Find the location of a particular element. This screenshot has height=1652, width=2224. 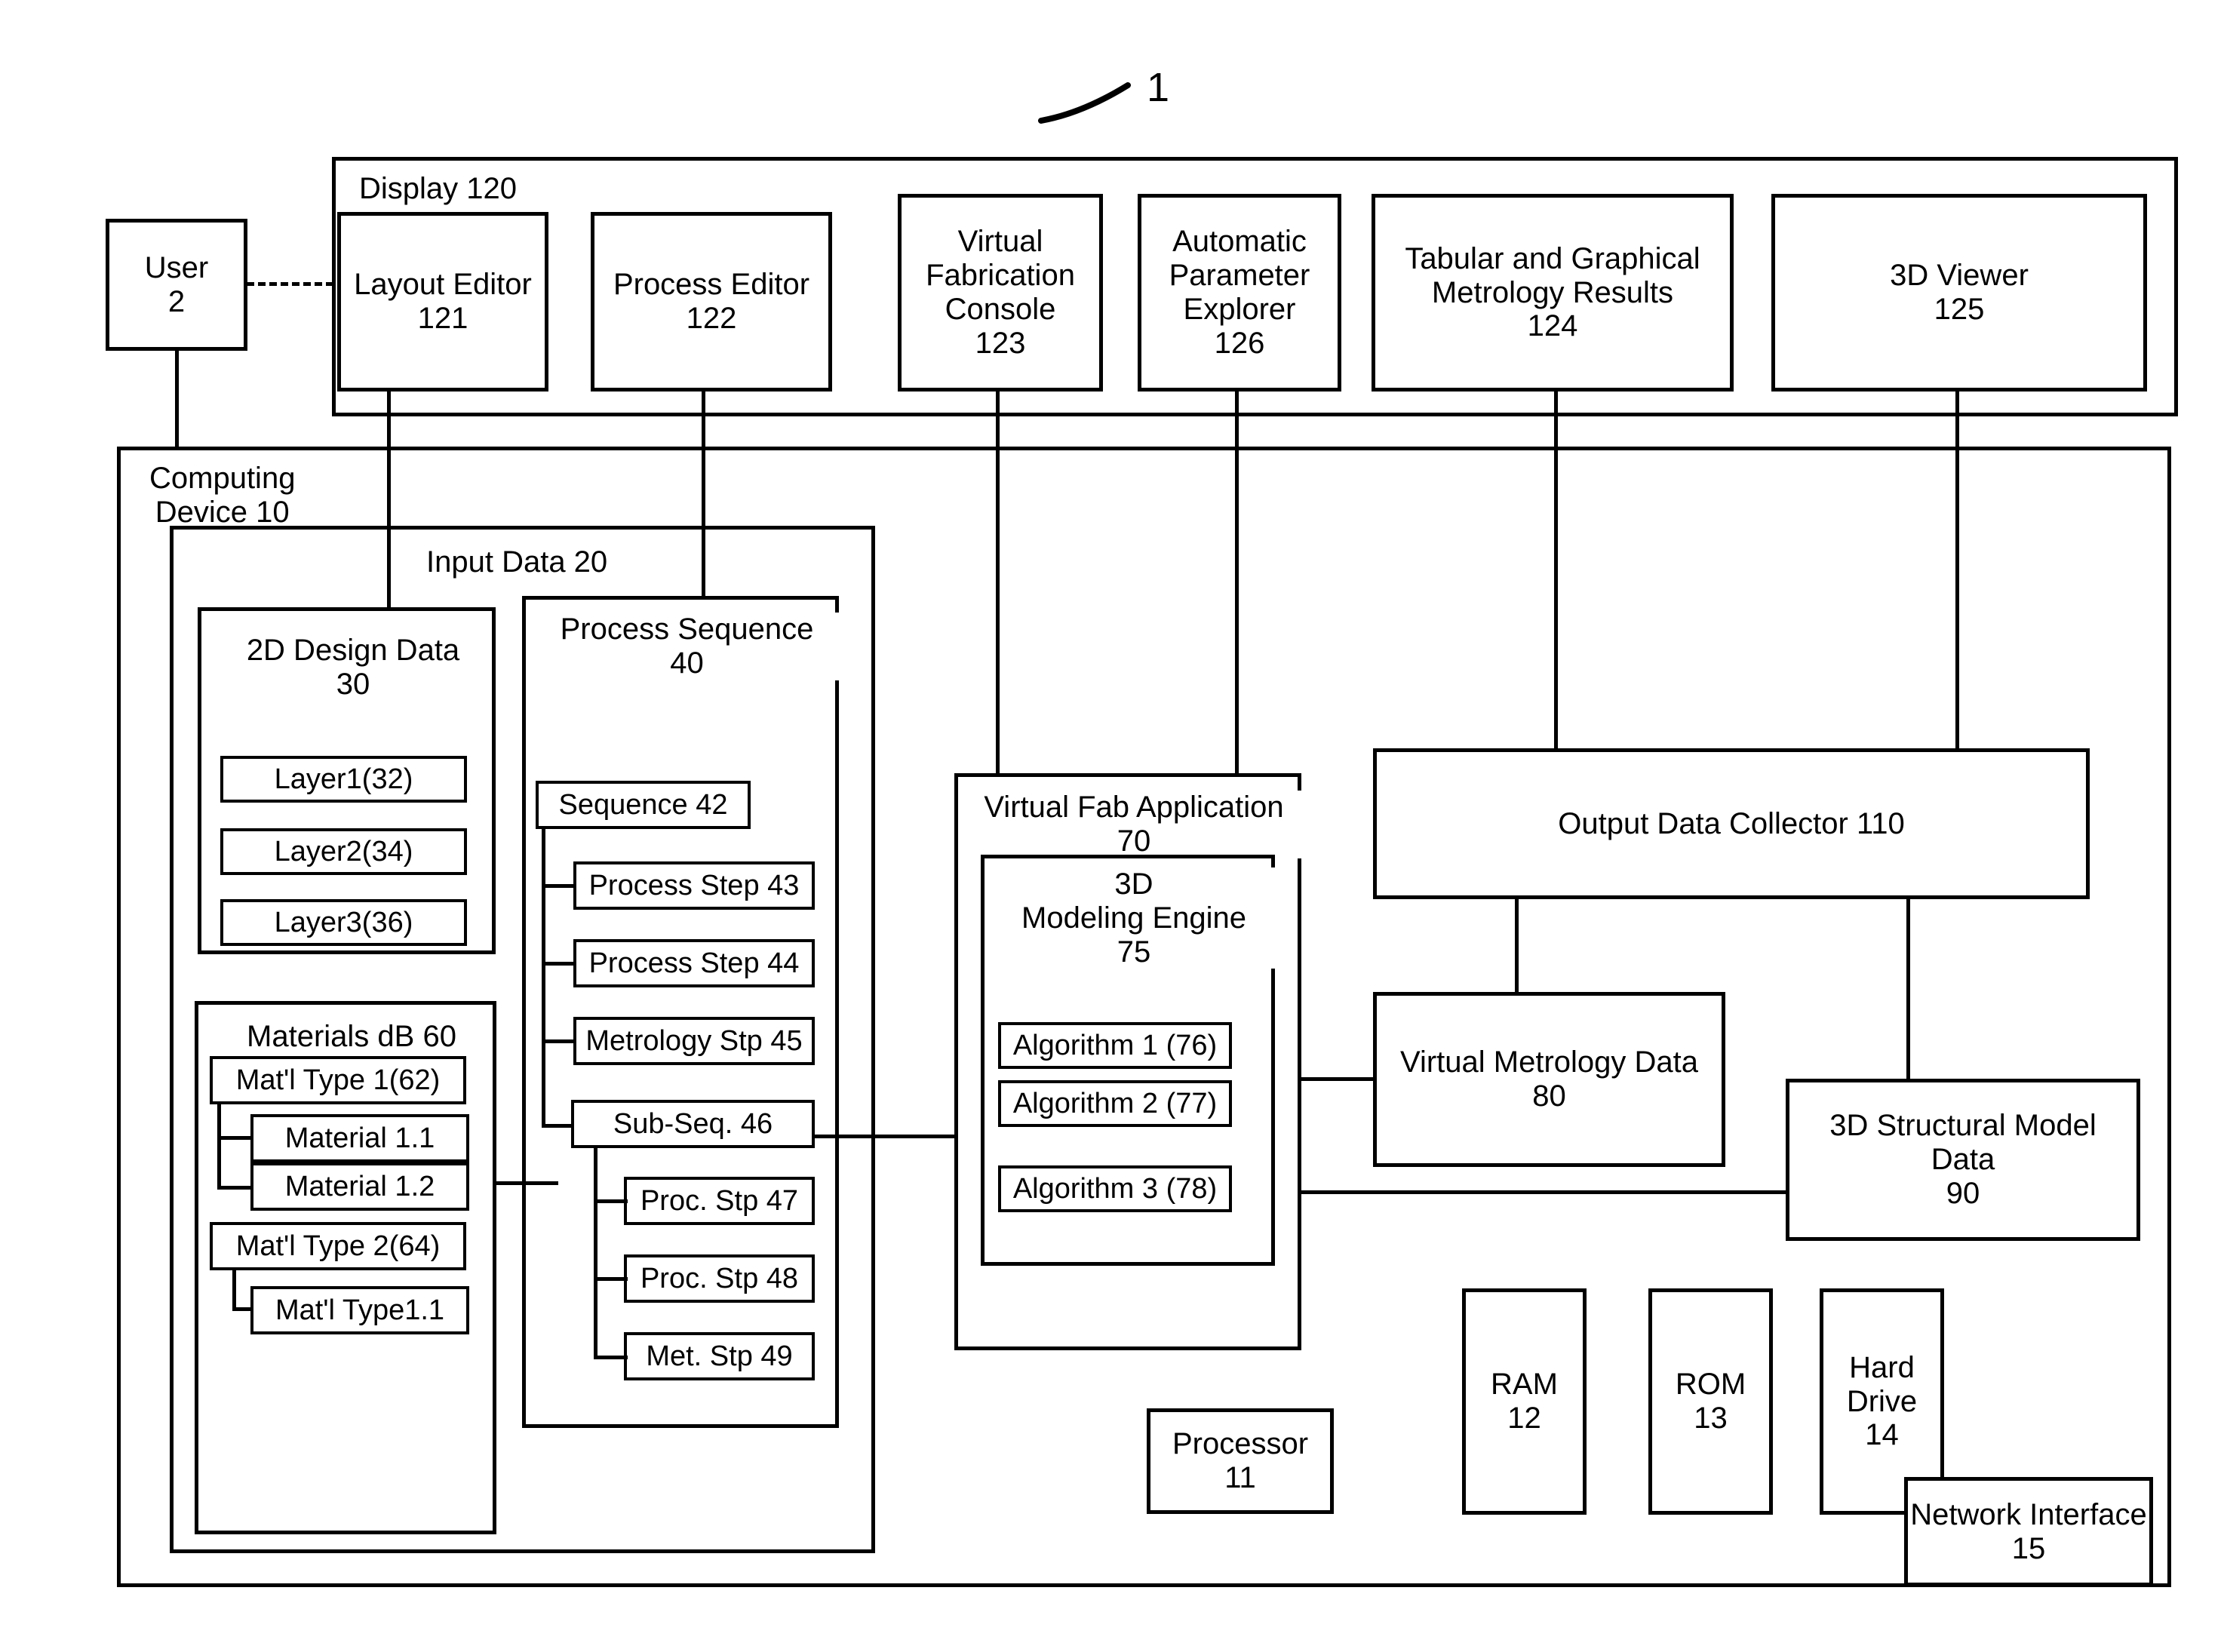

sequence-tree-trunk is located at coordinates (543, 978).